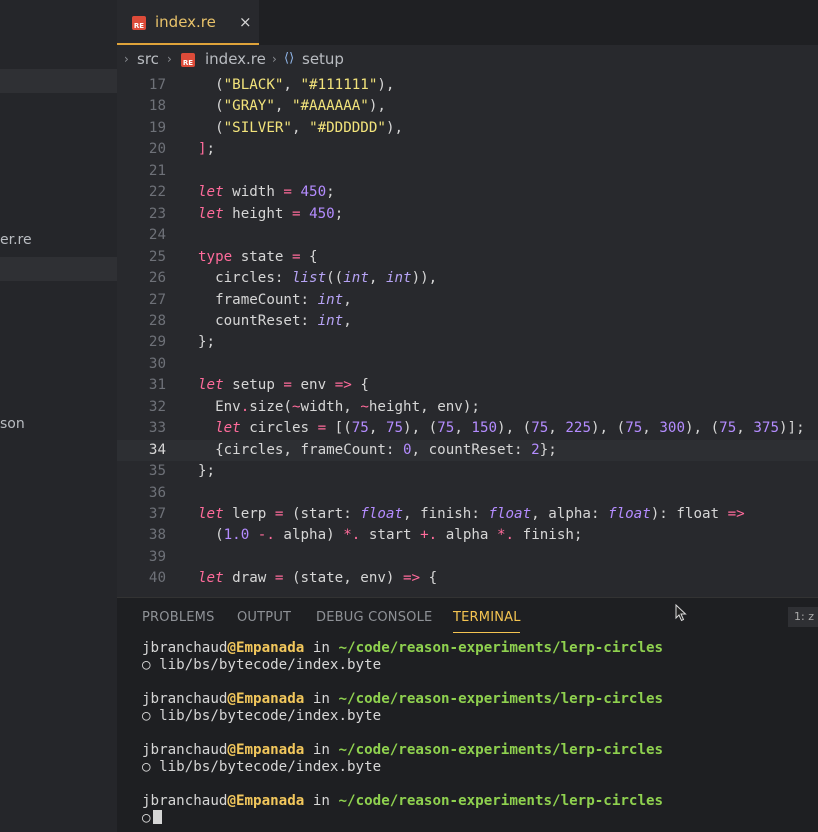 This screenshot has width=818, height=832. Describe the element at coordinates (486, 632) in the screenshot. I see `active-tab-indicator` at that location.